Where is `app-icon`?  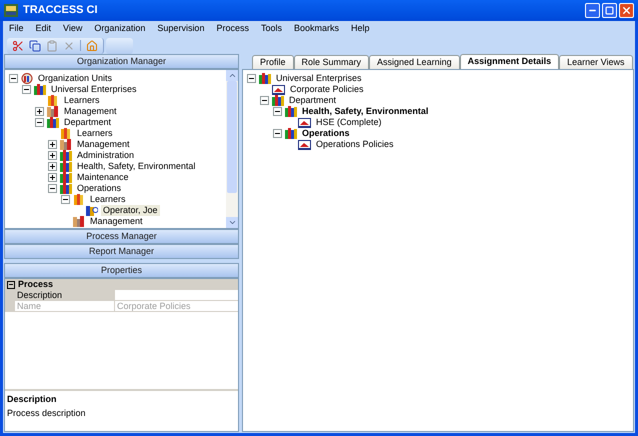 app-icon is located at coordinates (11, 10).